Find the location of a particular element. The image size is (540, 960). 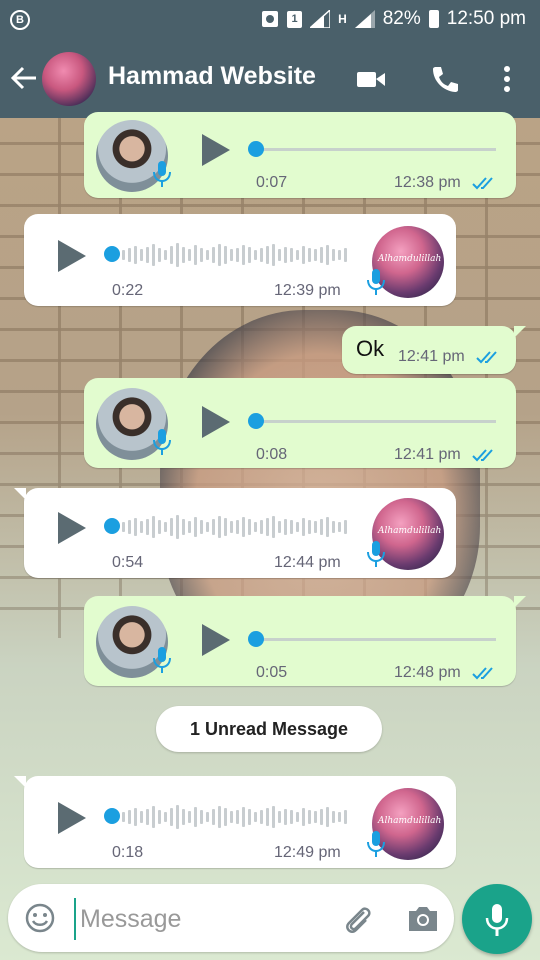

incoming-voice-message: 0:54 12:44 pm Alhamdulillah is located at coordinates (235, 533).